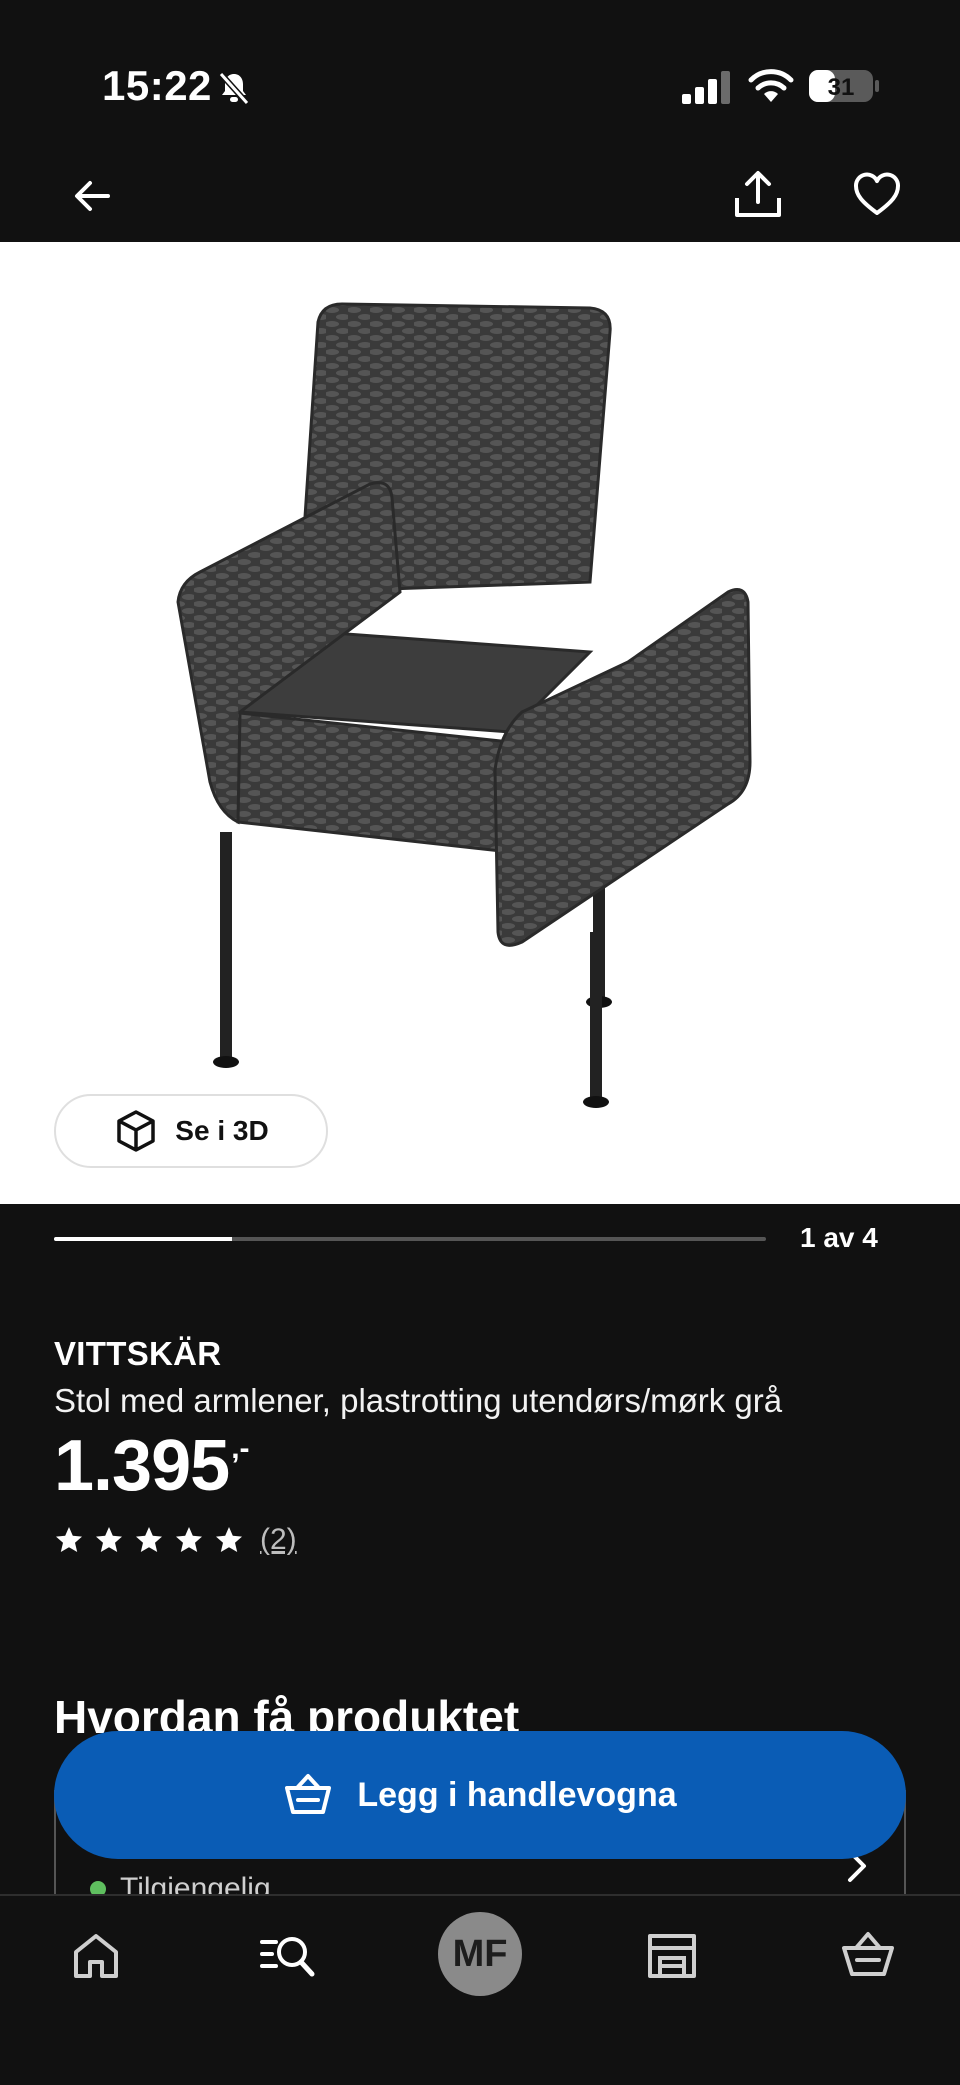 The image size is (960, 2085). What do you see at coordinates (480, 196) in the screenshot?
I see `top-nav` at bounding box center [480, 196].